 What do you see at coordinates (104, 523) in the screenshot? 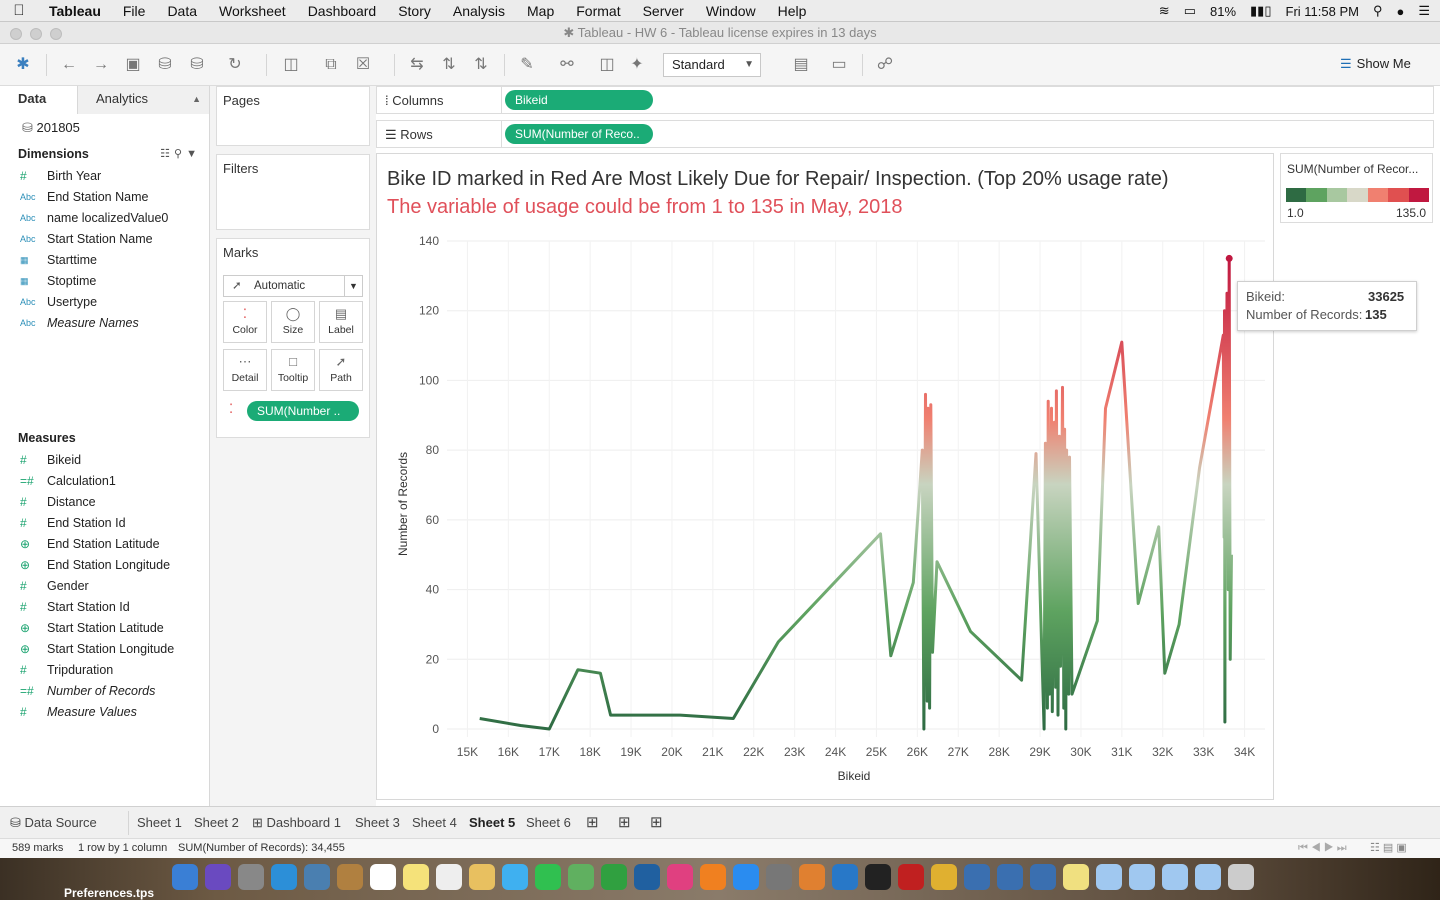
I see `measure-field: # End Station Id` at bounding box center [104, 523].